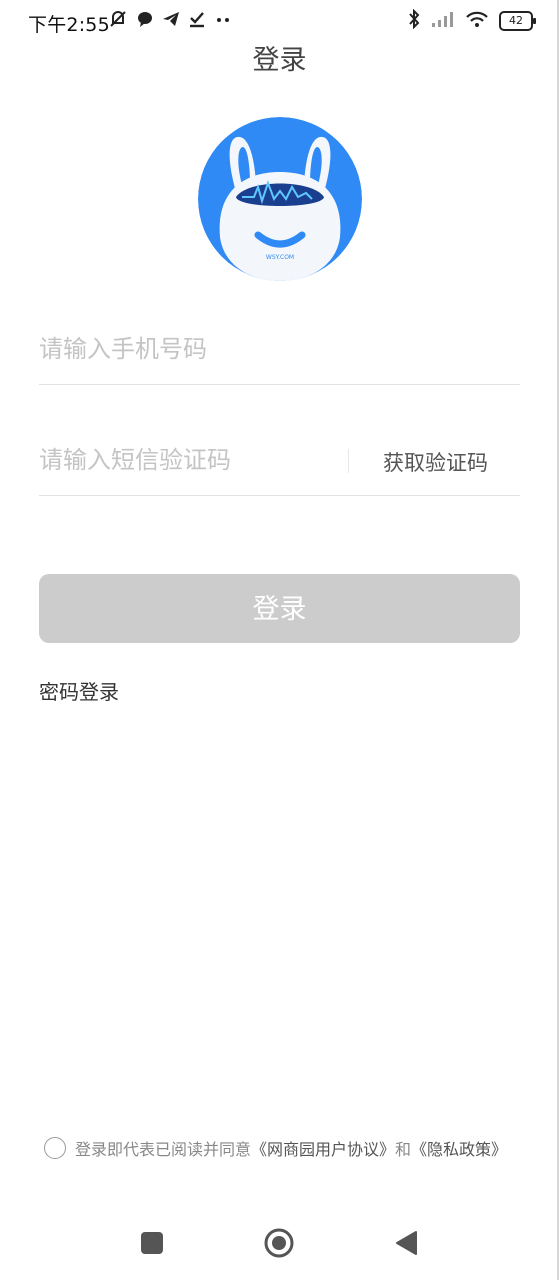  I want to click on password-login-link: 密码登录, so click(79, 690).